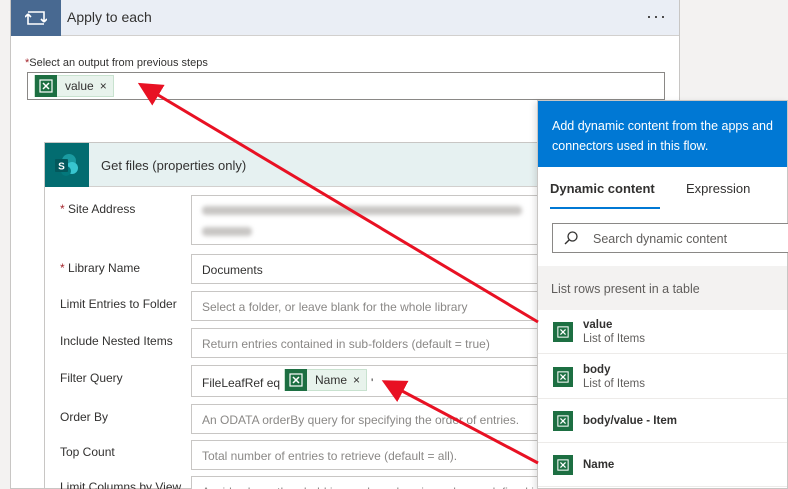 The height and width of the screenshot is (489, 788). Describe the element at coordinates (174, 165) in the screenshot. I see `get-files-title: Get files (properties only)` at that location.